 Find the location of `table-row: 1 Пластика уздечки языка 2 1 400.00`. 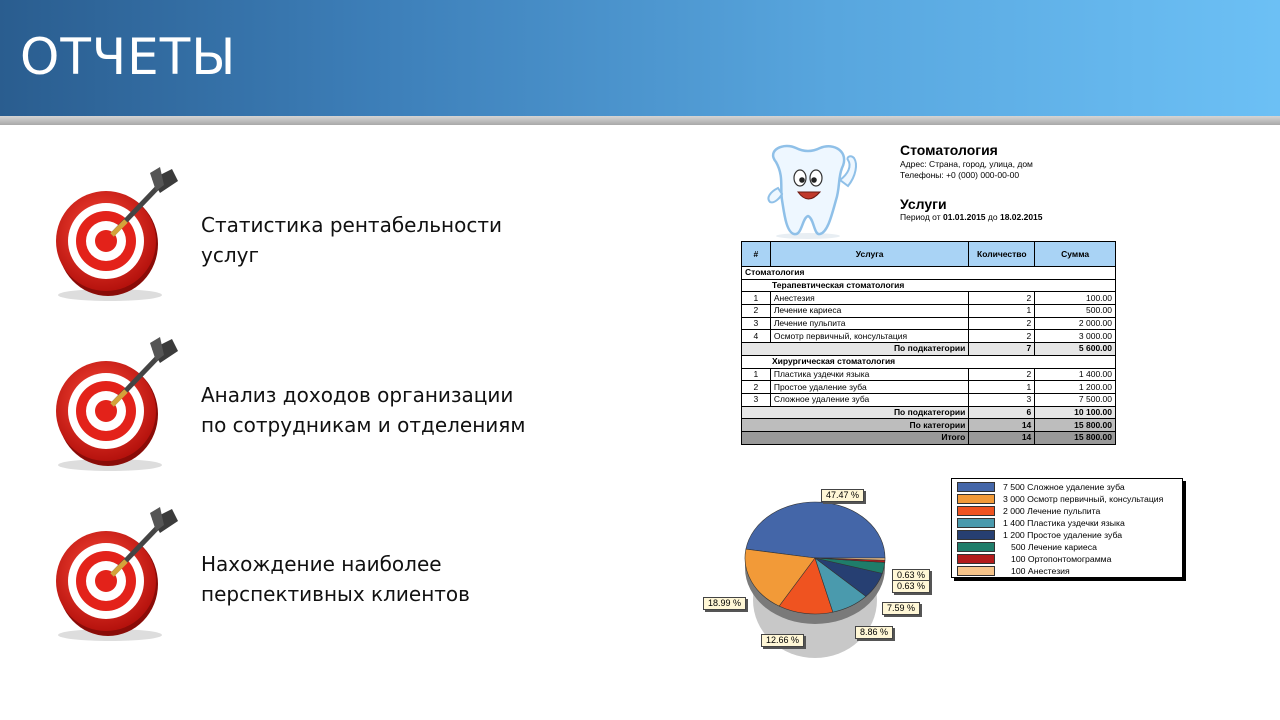

table-row: 1 Пластика уздечки языка 2 1 400.00 is located at coordinates (928, 374).